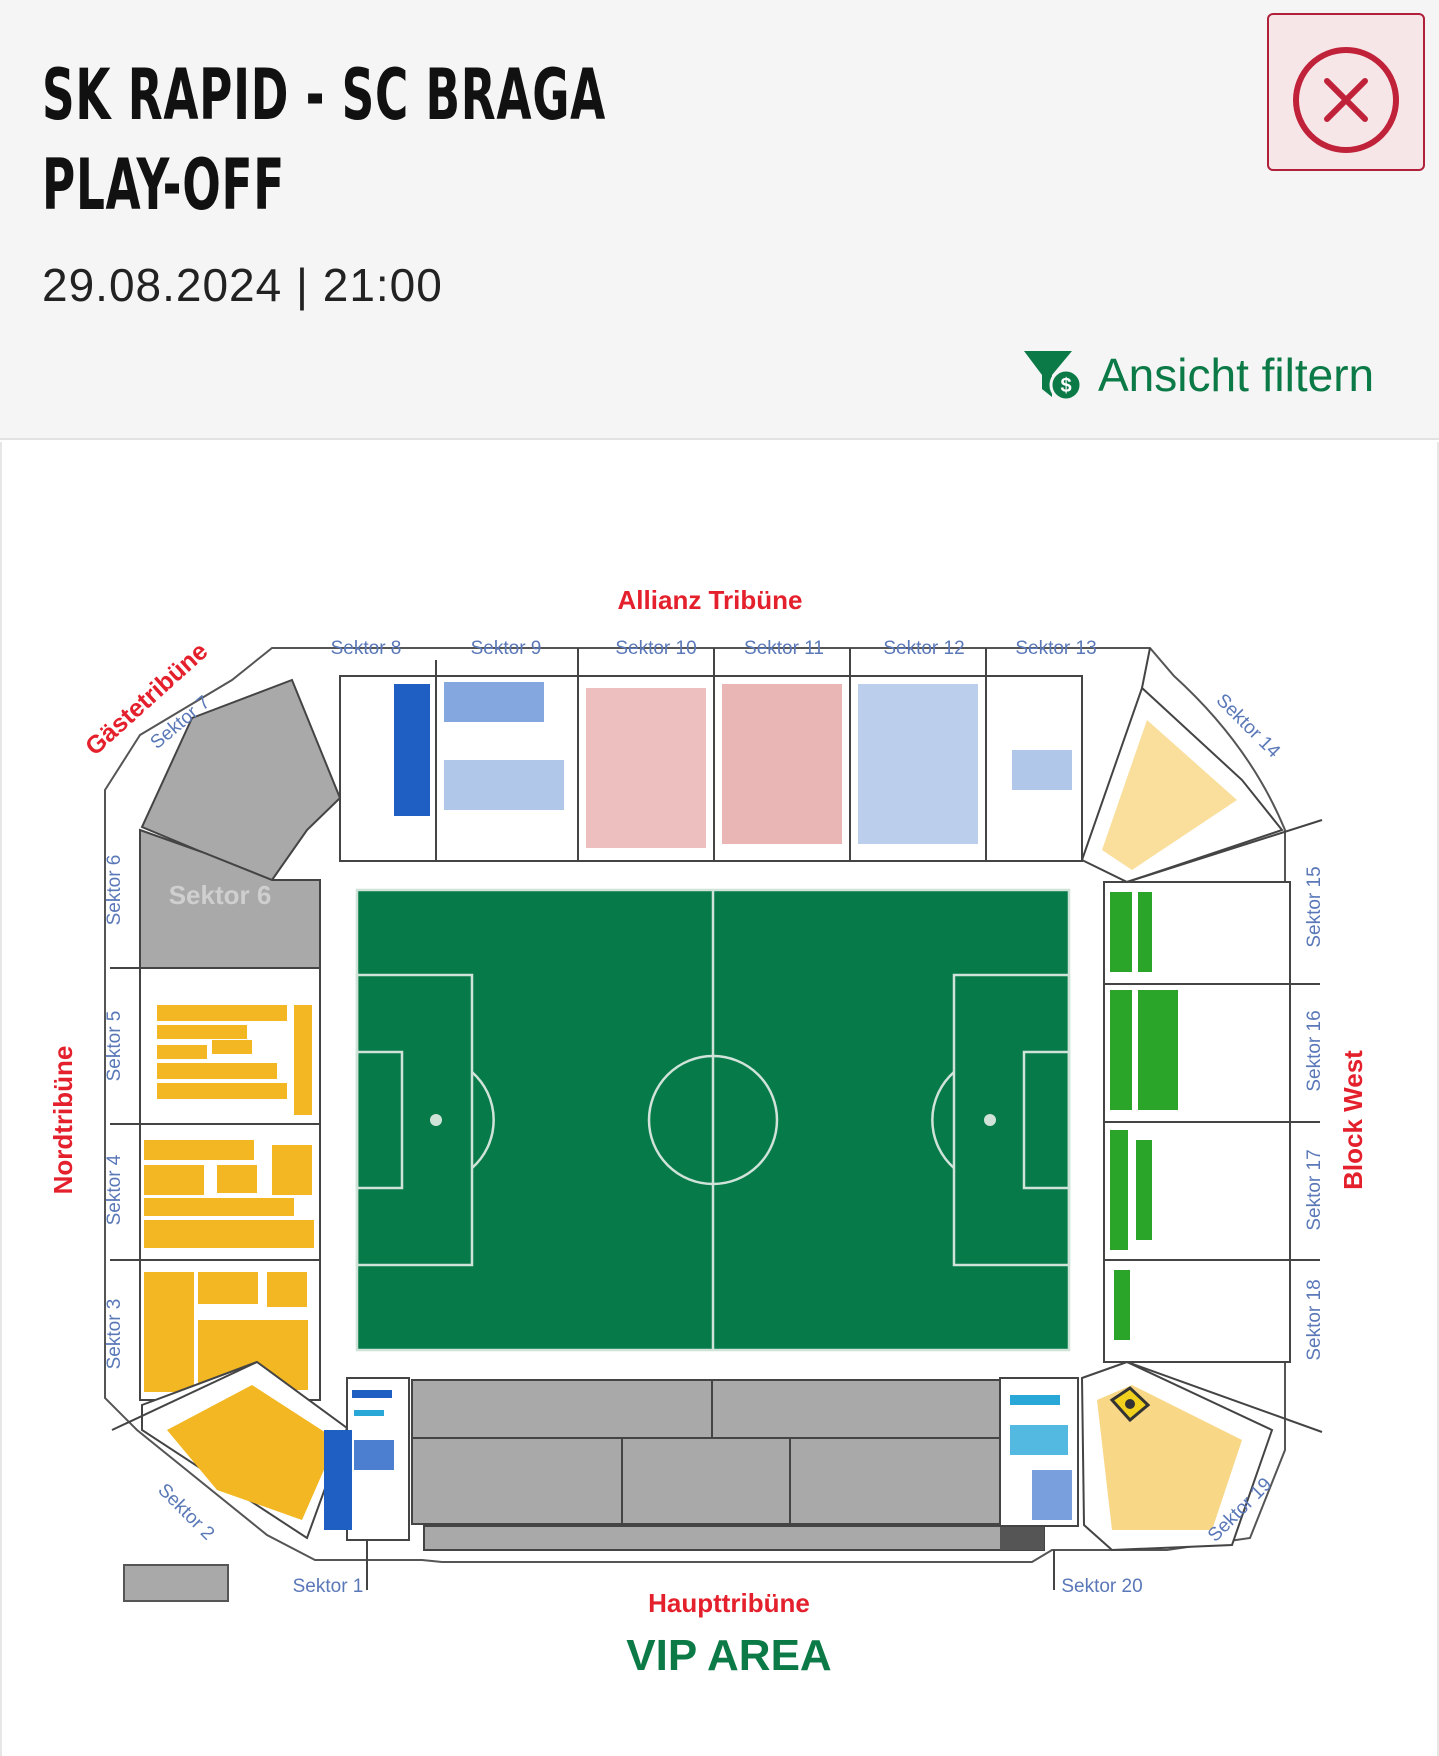  What do you see at coordinates (114, 1334) in the screenshot?
I see `sector-3-label: Sektor 3` at bounding box center [114, 1334].